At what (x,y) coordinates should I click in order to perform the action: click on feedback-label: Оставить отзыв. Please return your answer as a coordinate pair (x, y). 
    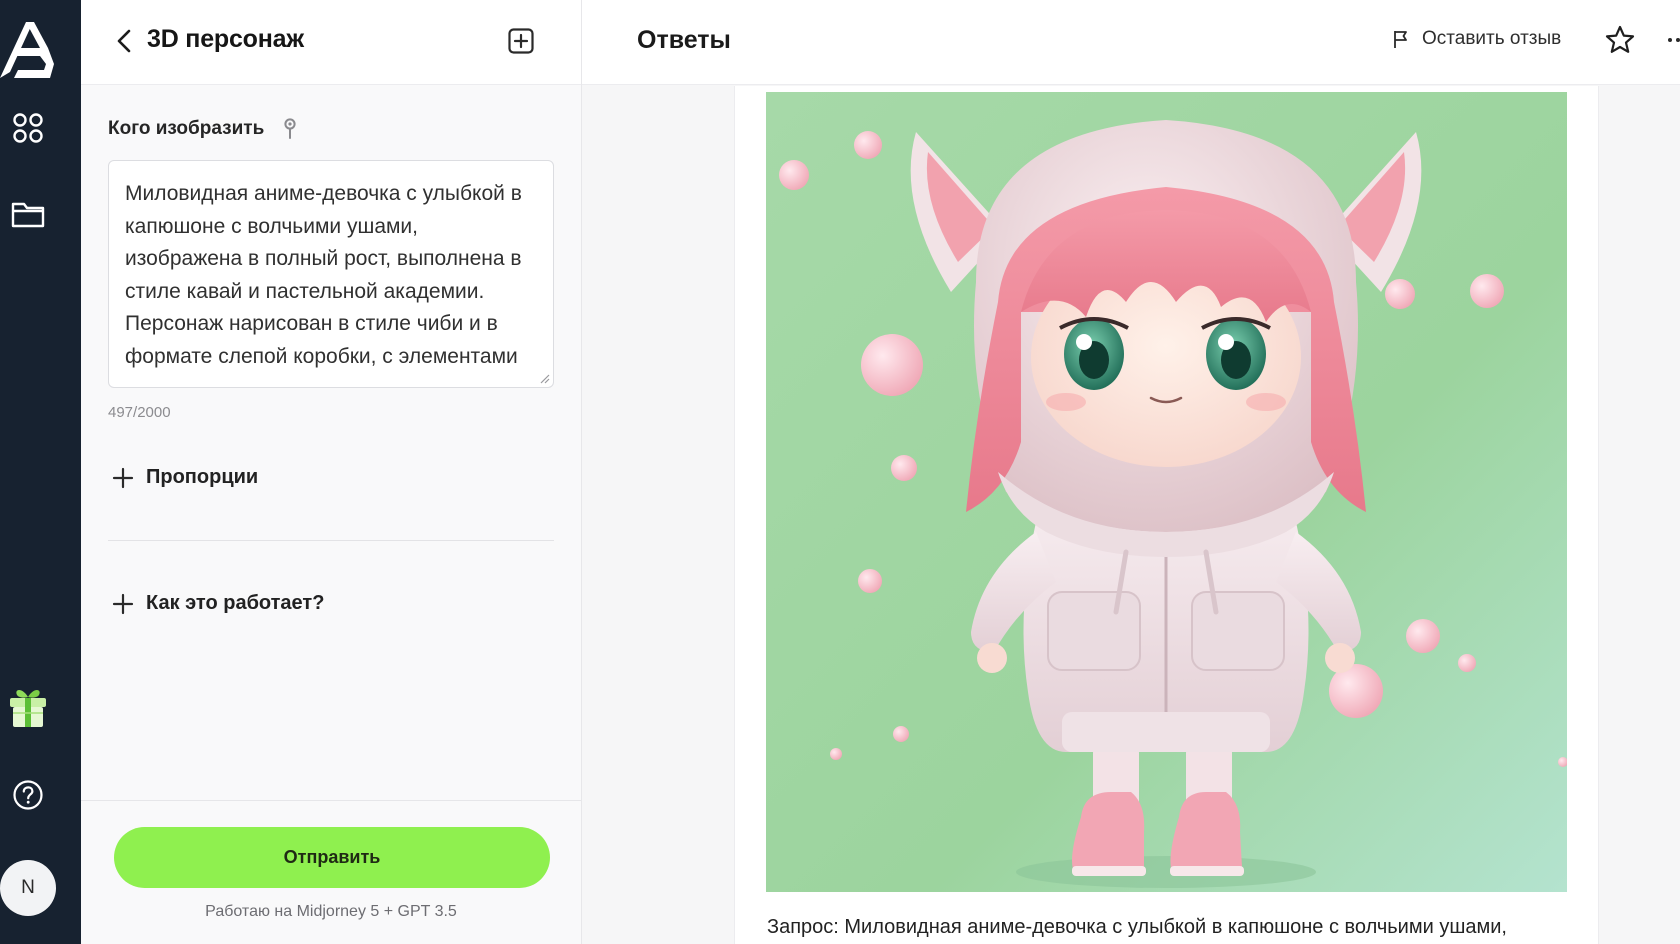
    Looking at the image, I should click on (1492, 38).